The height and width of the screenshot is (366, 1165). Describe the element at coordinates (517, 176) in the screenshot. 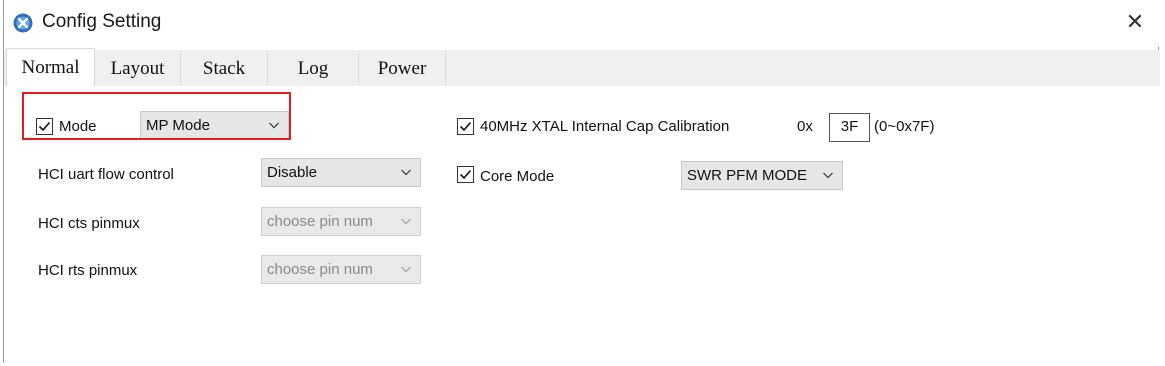

I see `core-mode-label: Core Mode` at that location.